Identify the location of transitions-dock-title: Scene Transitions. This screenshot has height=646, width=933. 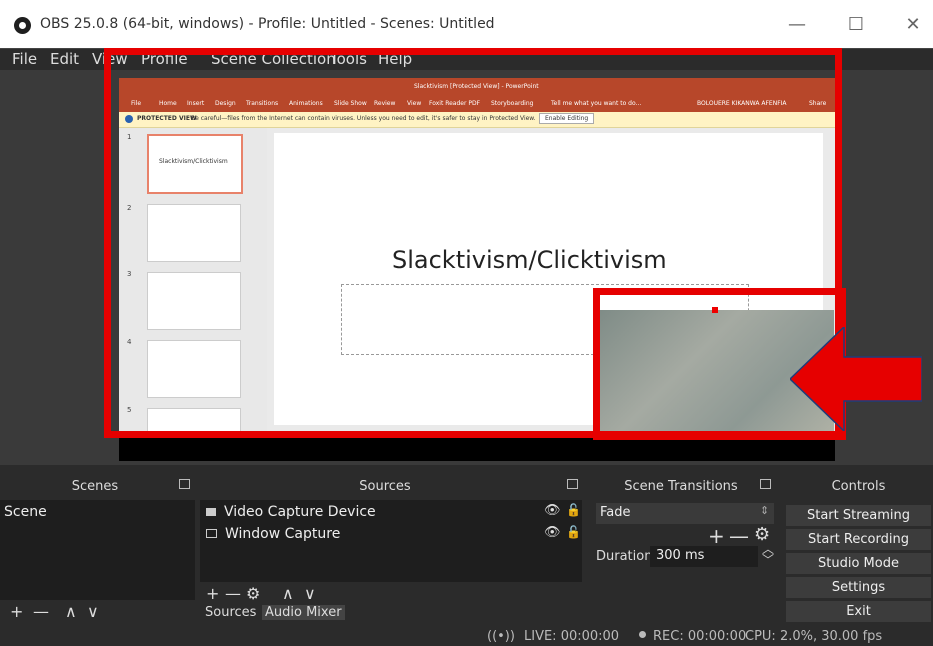
(681, 486).